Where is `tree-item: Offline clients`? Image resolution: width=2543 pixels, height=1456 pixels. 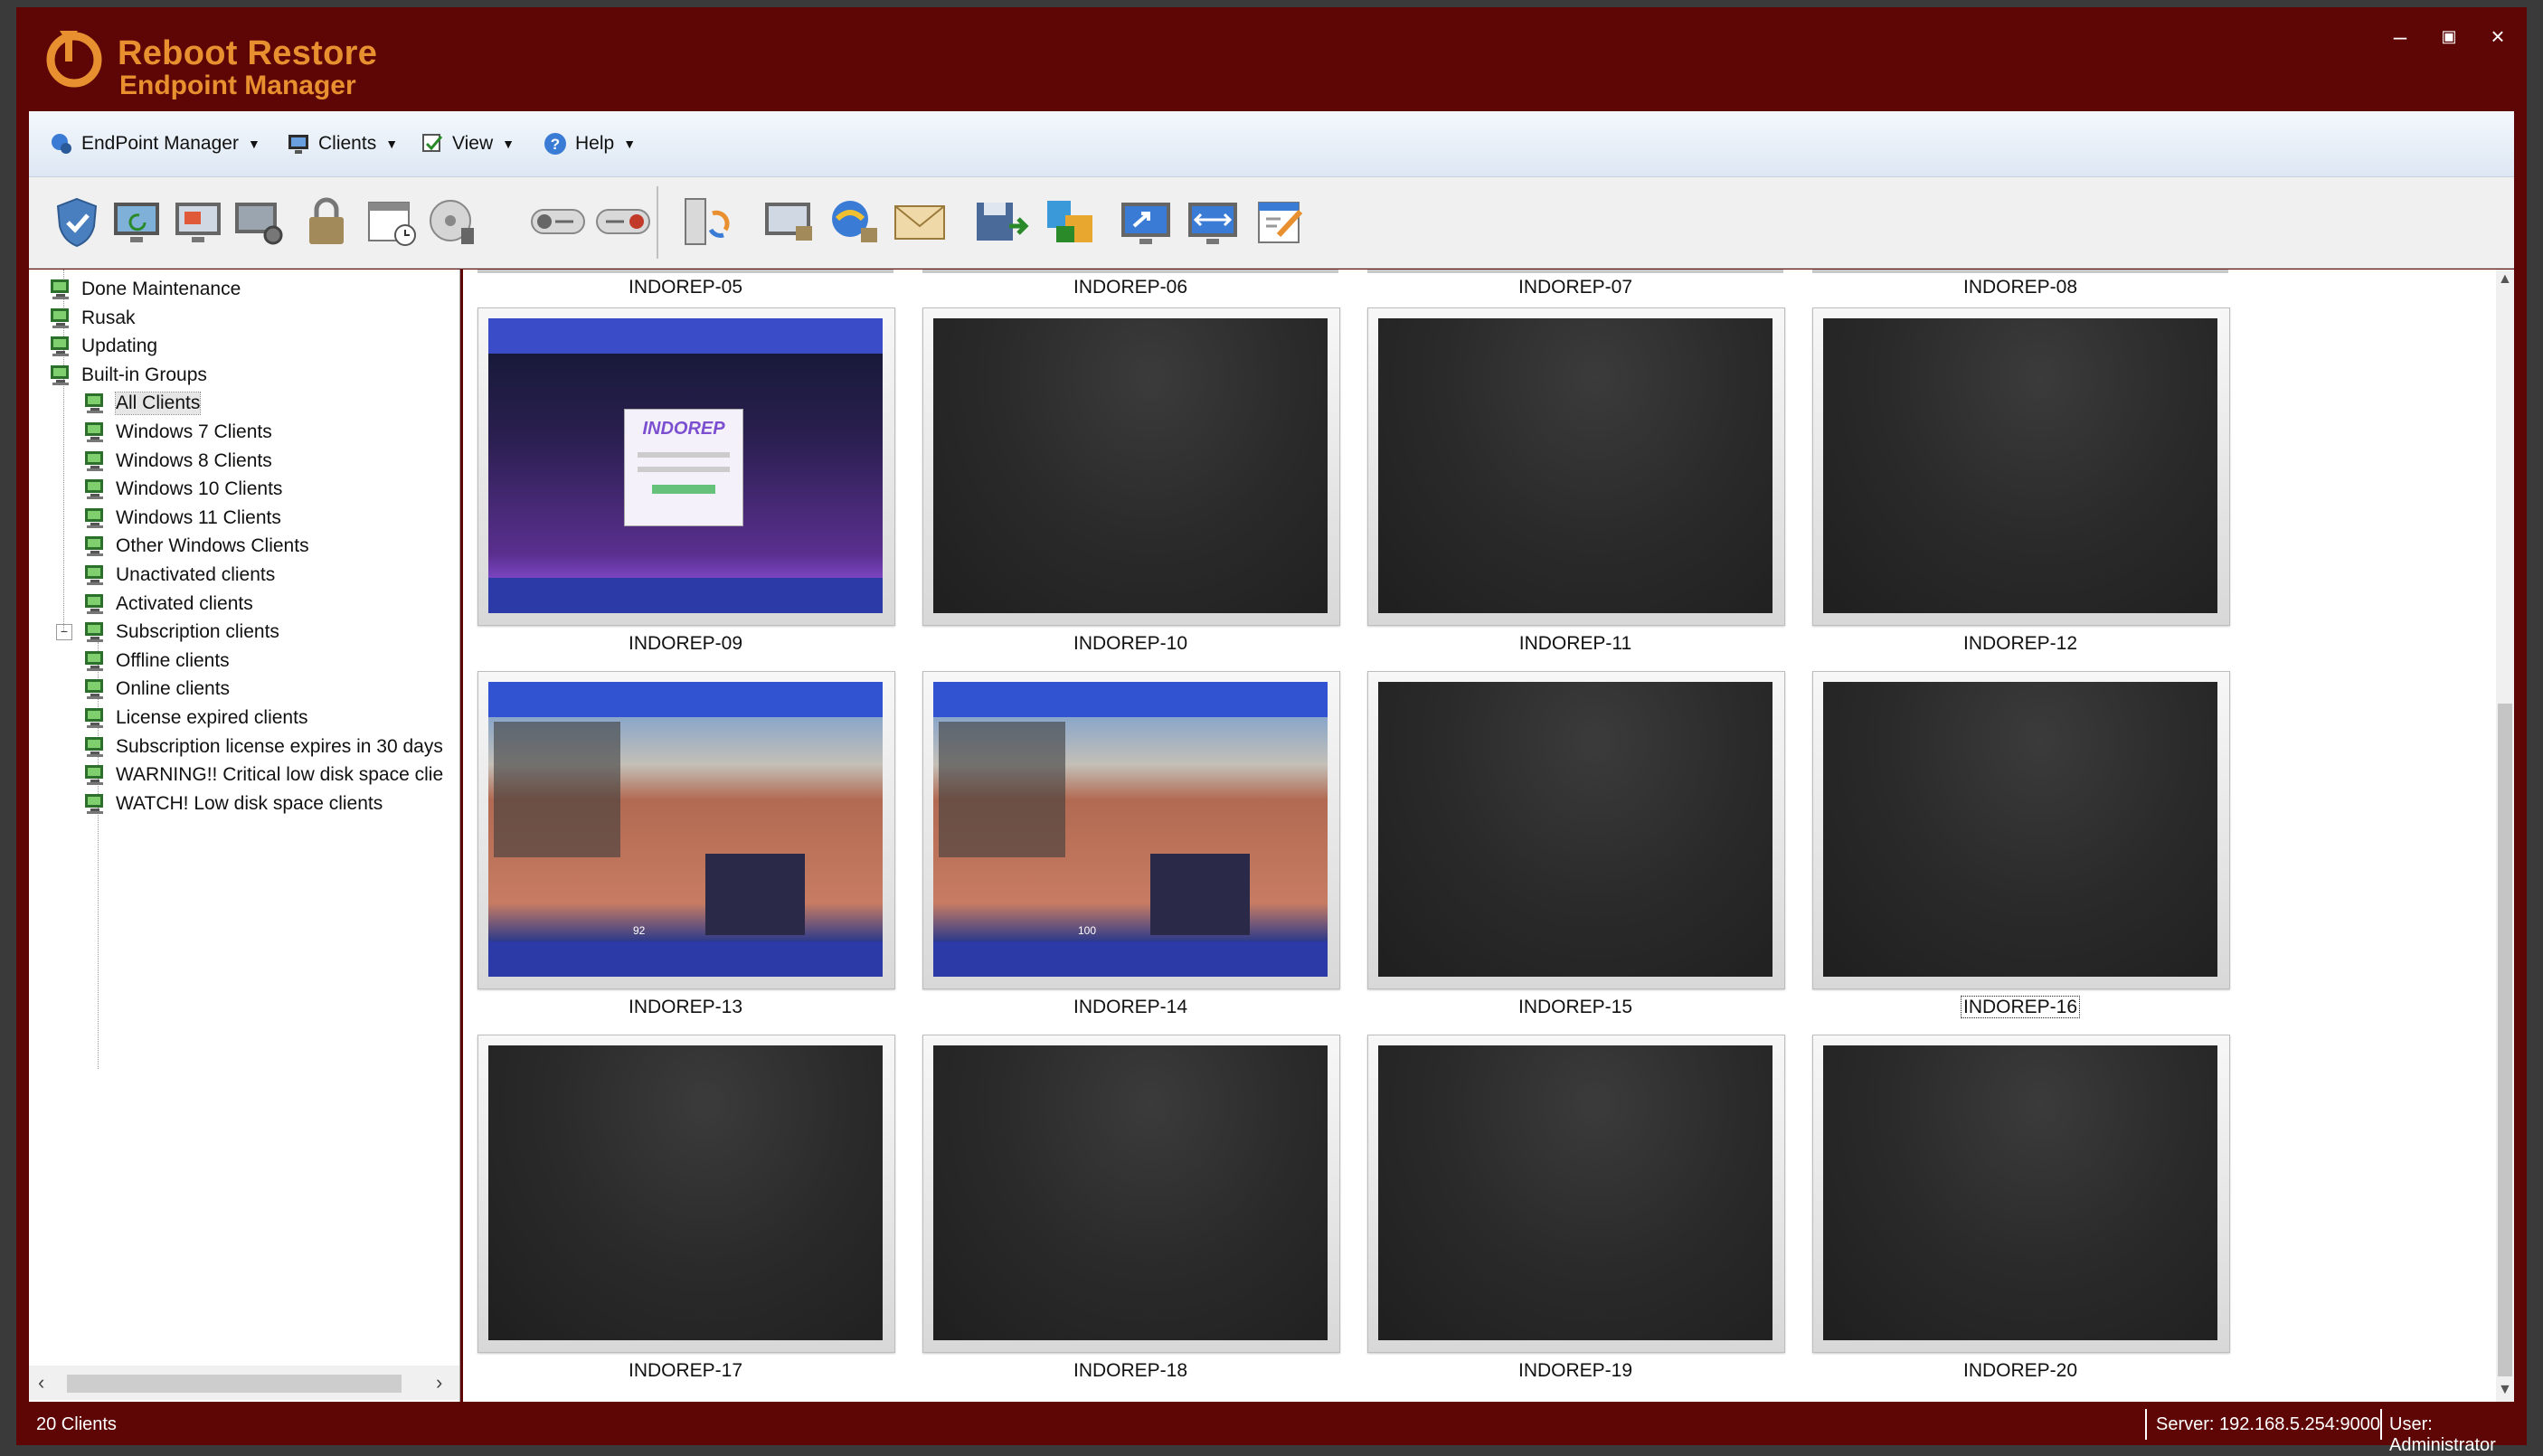
tree-item: Offline clients is located at coordinates (155, 661).